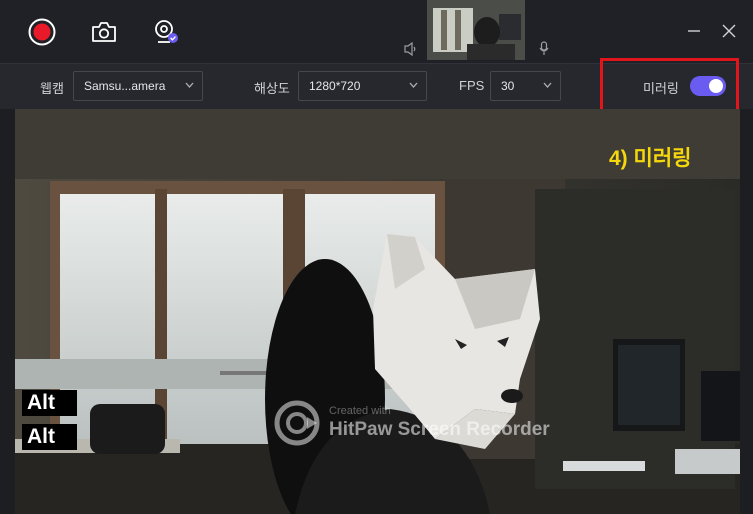 The height and width of the screenshot is (514, 753). What do you see at coordinates (125, 86) in the screenshot?
I see `webcam-value: Samsu...amera` at bounding box center [125, 86].